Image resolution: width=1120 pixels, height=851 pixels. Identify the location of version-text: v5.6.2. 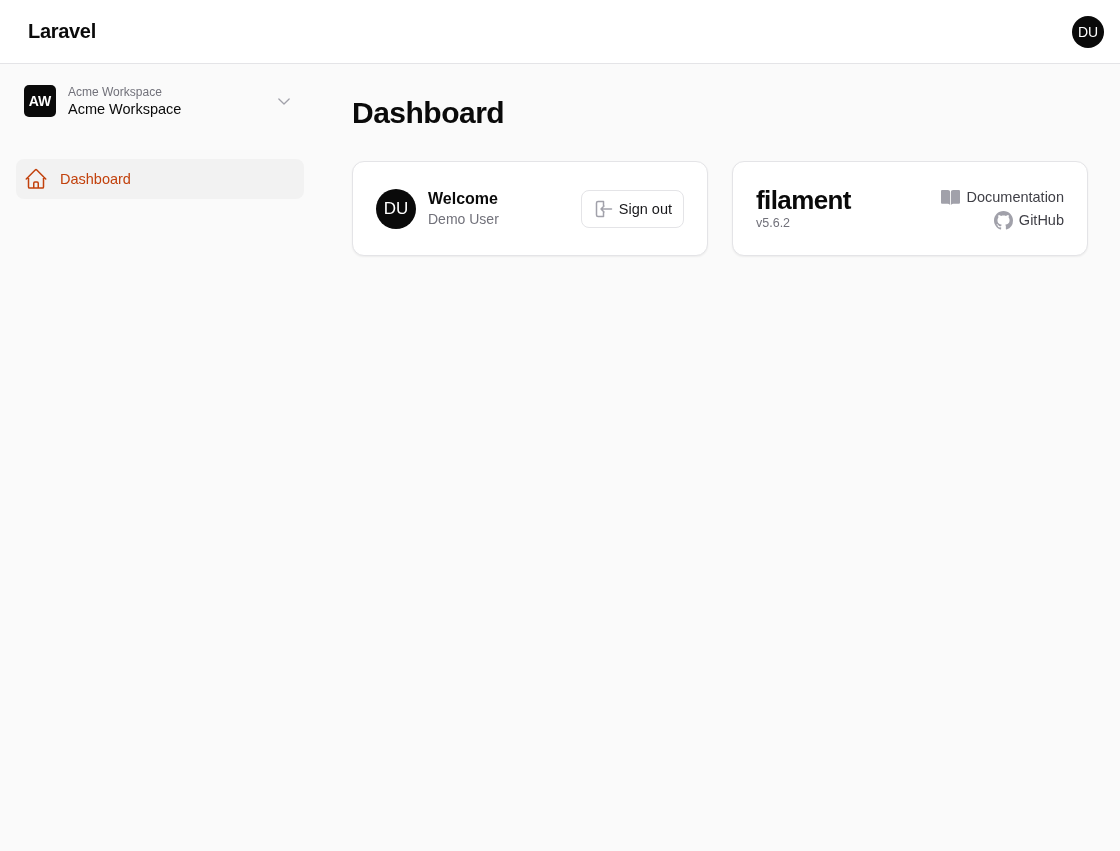
(773, 223).